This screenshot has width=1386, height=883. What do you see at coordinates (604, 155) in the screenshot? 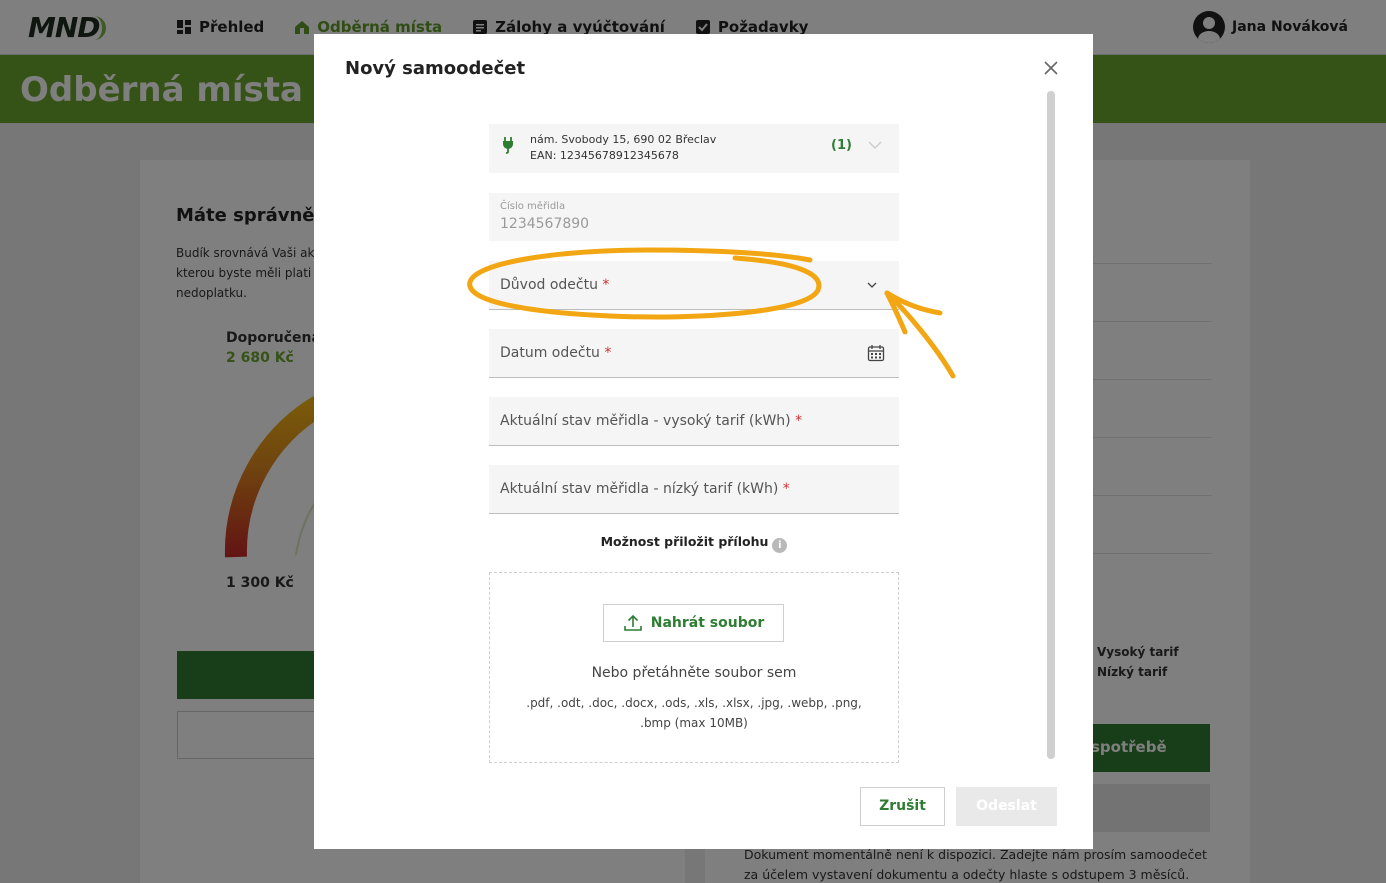
I see `supply-point-ean: EAN: 12345678912345678` at bounding box center [604, 155].